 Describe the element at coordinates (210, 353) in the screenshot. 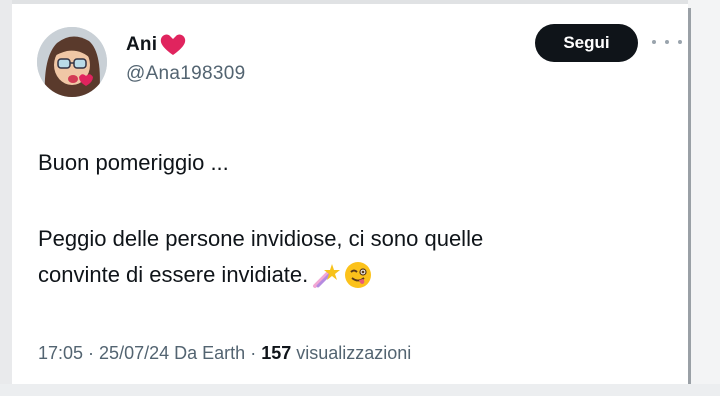

I see `tweet-source: Da Earth` at that location.